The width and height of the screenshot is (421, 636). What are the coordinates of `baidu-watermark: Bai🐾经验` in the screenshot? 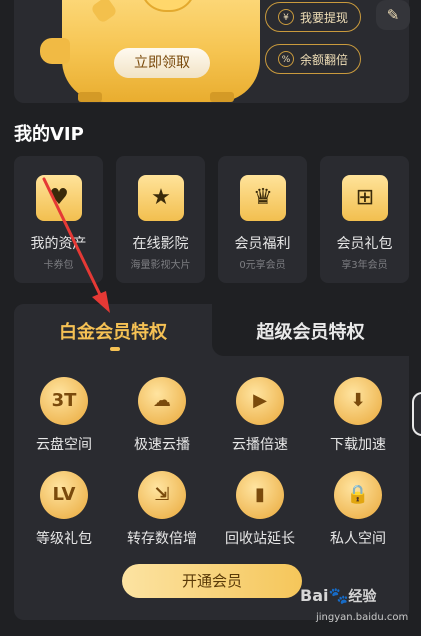 It's located at (338, 596).